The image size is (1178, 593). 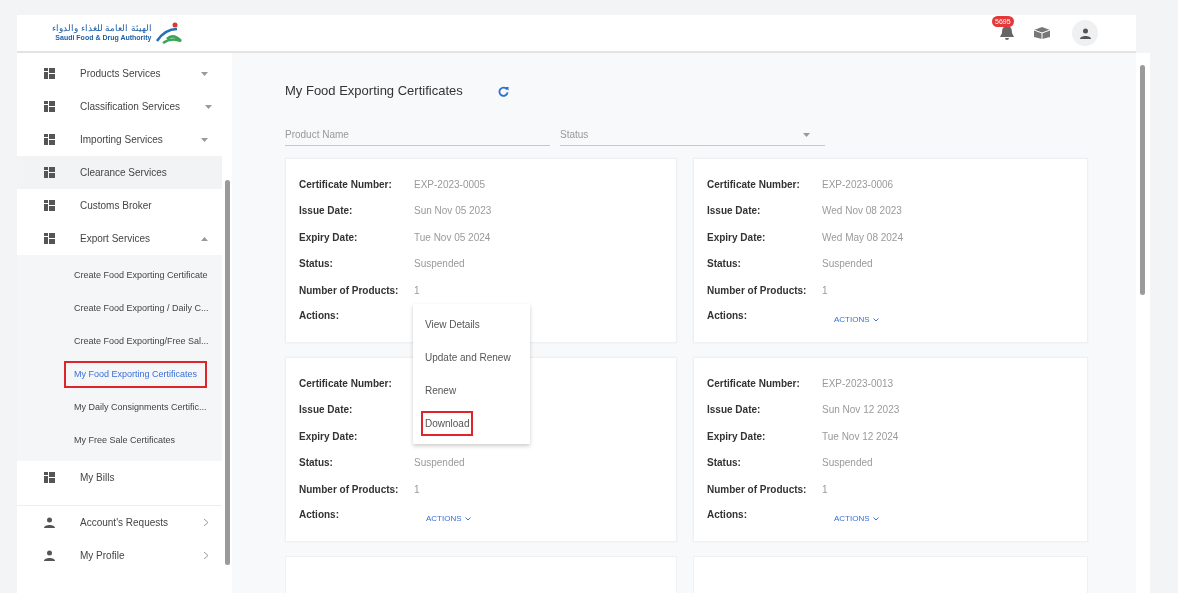 I want to click on sidebar-item-label: Customs Broker, so click(x=116, y=206).